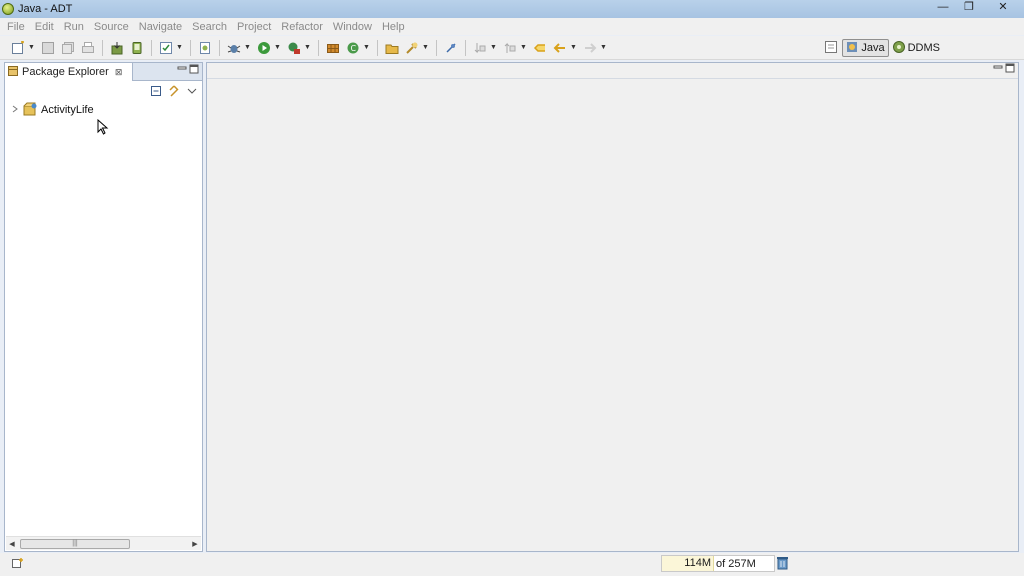  I want to click on menu-search: Search, so click(209, 27).